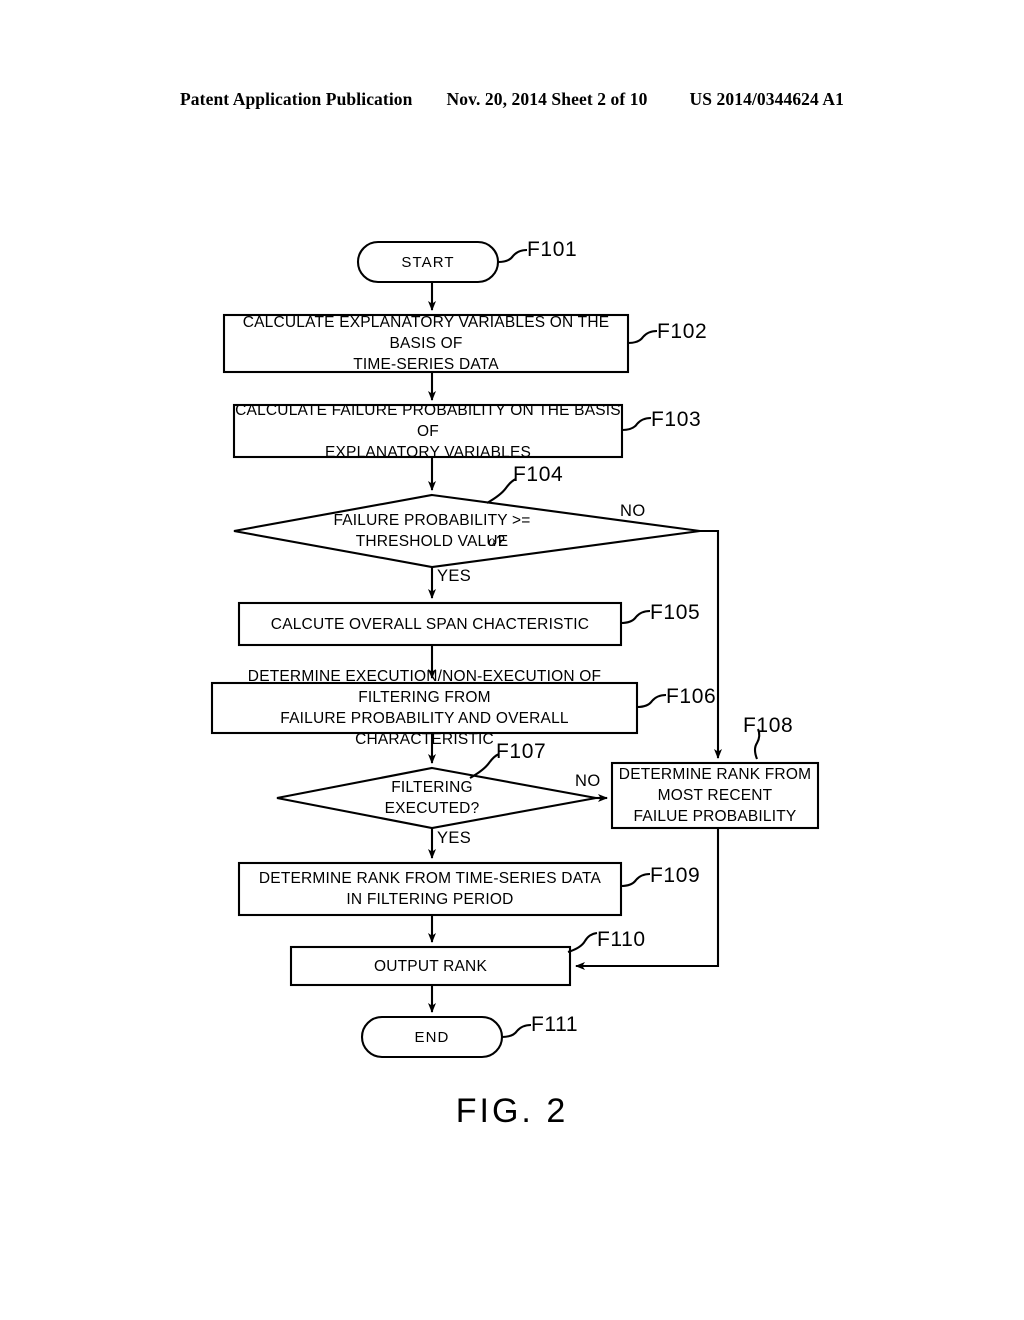 This screenshot has height=1320, width=1024. Describe the element at coordinates (428, 262) in the screenshot. I see `shape-start-terminal` at that location.